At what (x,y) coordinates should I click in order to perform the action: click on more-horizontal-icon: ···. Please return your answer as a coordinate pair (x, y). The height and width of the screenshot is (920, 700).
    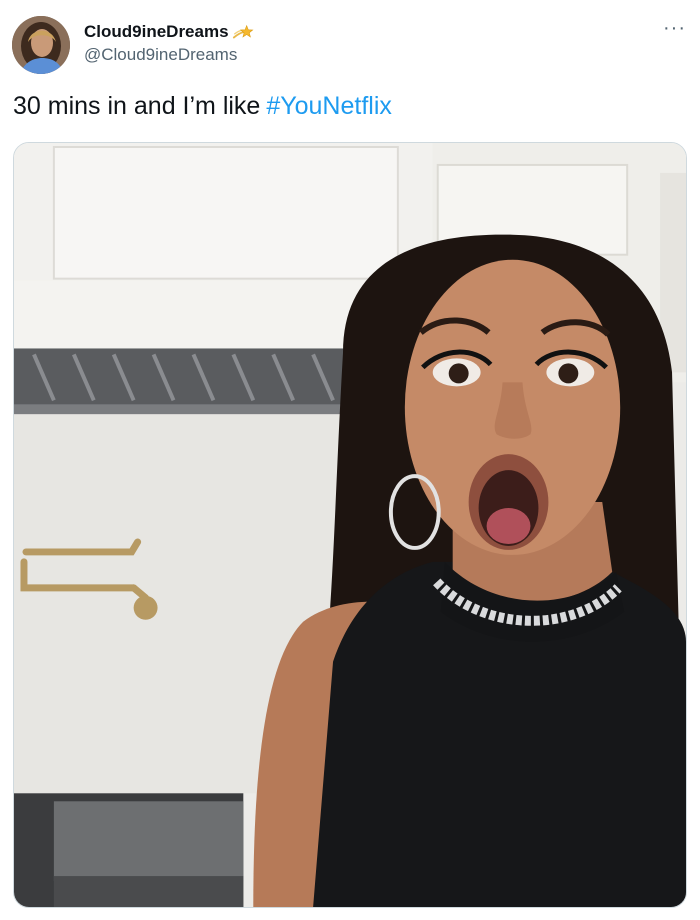
    Looking at the image, I should click on (674, 28).